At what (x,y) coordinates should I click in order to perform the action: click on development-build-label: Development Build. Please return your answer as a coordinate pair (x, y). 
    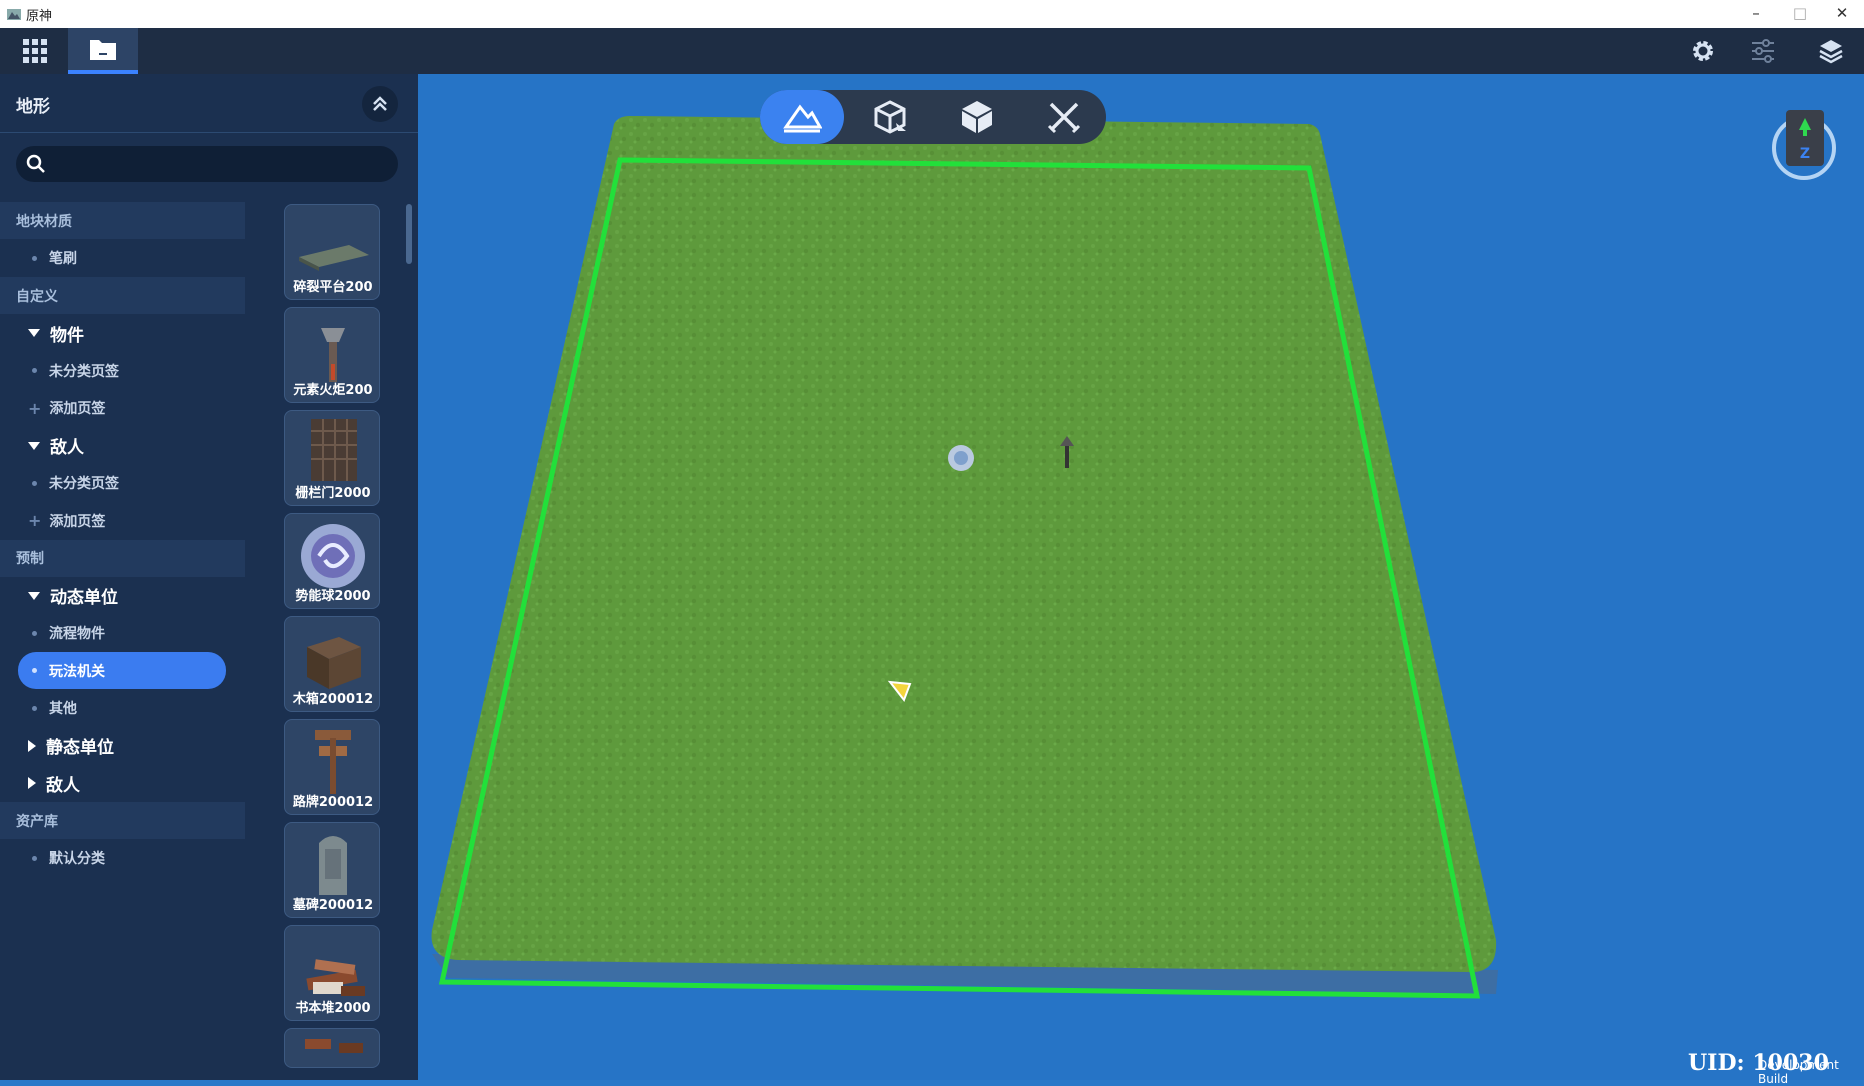
    Looking at the image, I should click on (1798, 1072).